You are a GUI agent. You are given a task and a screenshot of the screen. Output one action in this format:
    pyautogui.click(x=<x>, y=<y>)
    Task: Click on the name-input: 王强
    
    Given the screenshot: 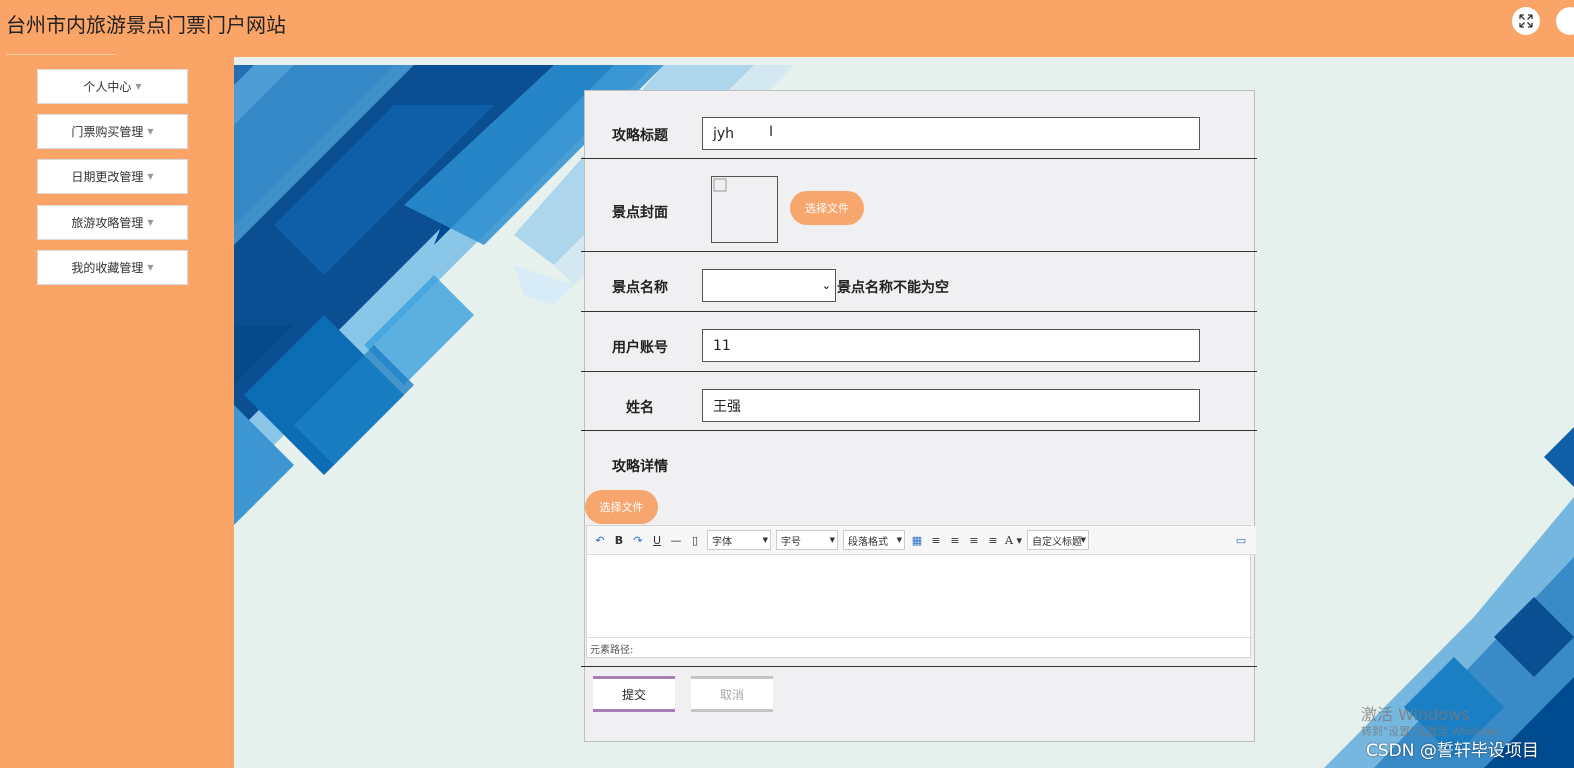 What is the action you would take?
    pyautogui.click(x=951, y=405)
    